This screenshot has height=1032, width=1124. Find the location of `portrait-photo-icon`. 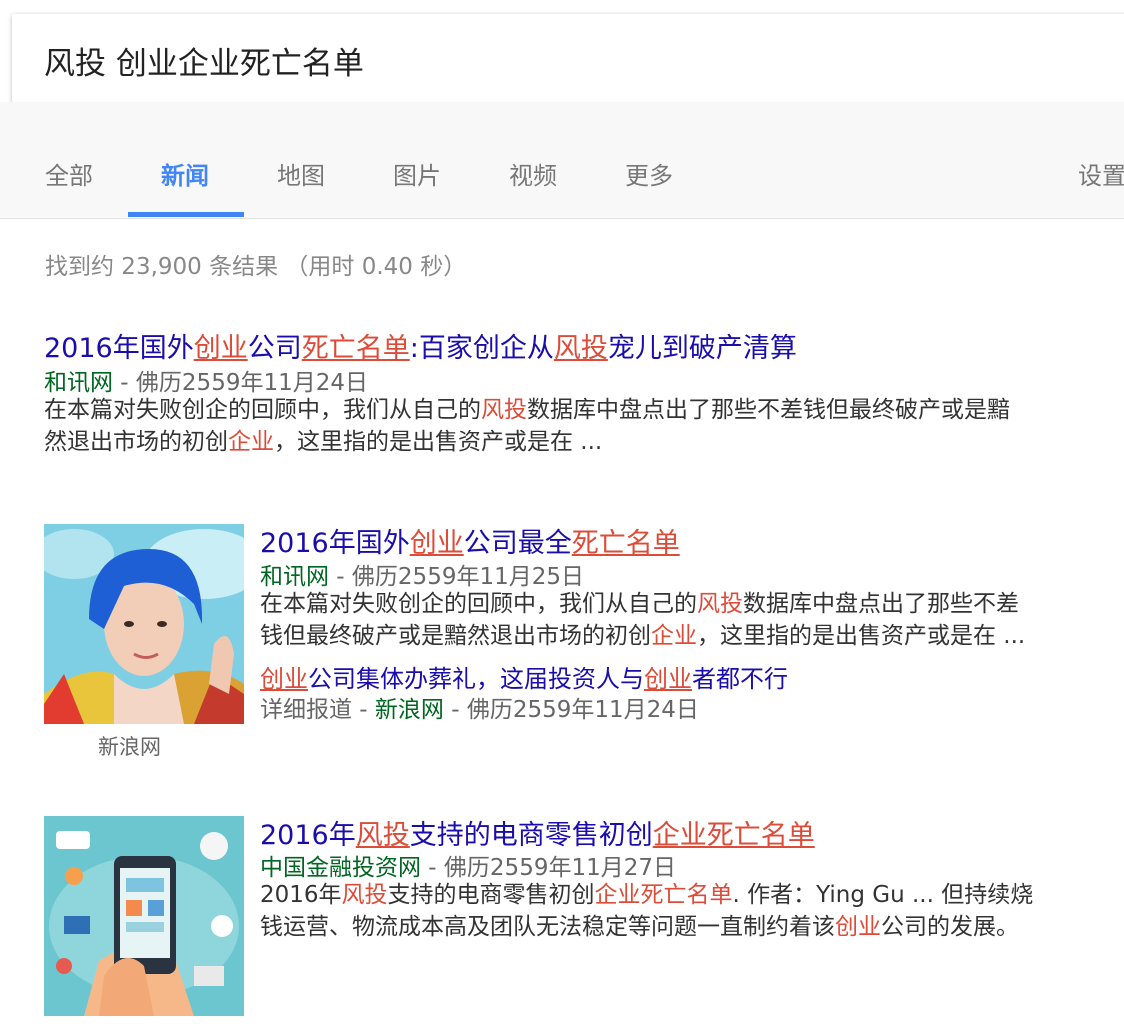

portrait-photo-icon is located at coordinates (144, 624).